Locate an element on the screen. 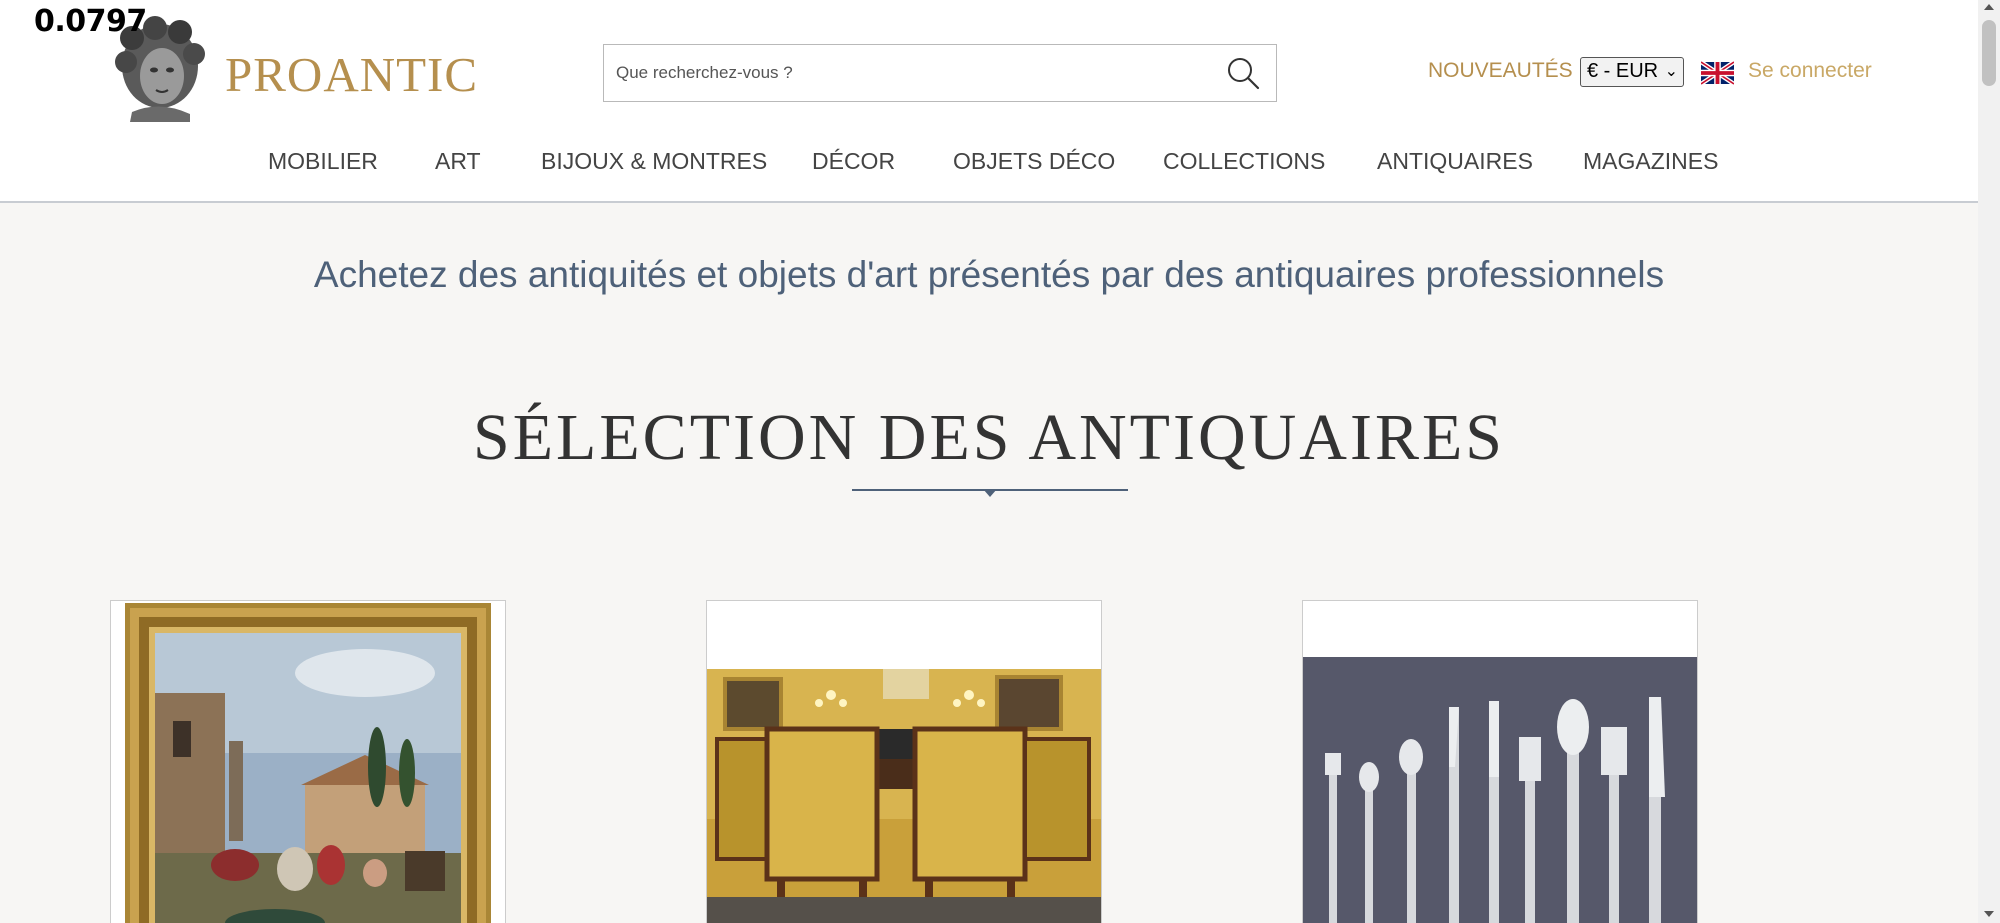 This screenshot has width=2000, height=923. nav-item-magazines: MAGAZINES is located at coordinates (1650, 161).